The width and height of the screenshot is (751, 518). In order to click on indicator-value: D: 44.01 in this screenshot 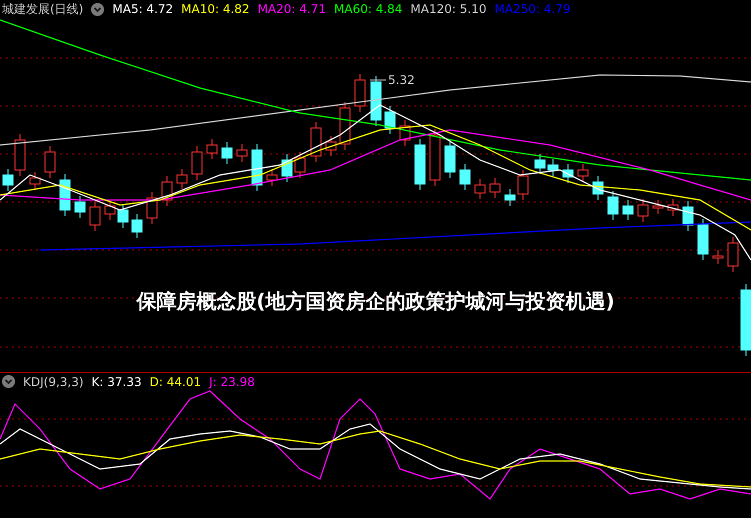, I will do `click(176, 381)`.